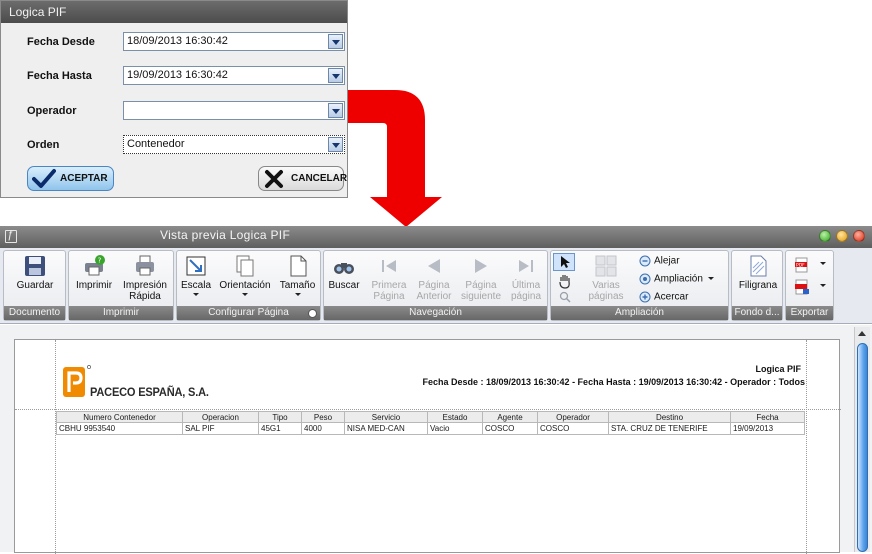  What do you see at coordinates (842, 236) in the screenshot?
I see `minimize-button` at bounding box center [842, 236].